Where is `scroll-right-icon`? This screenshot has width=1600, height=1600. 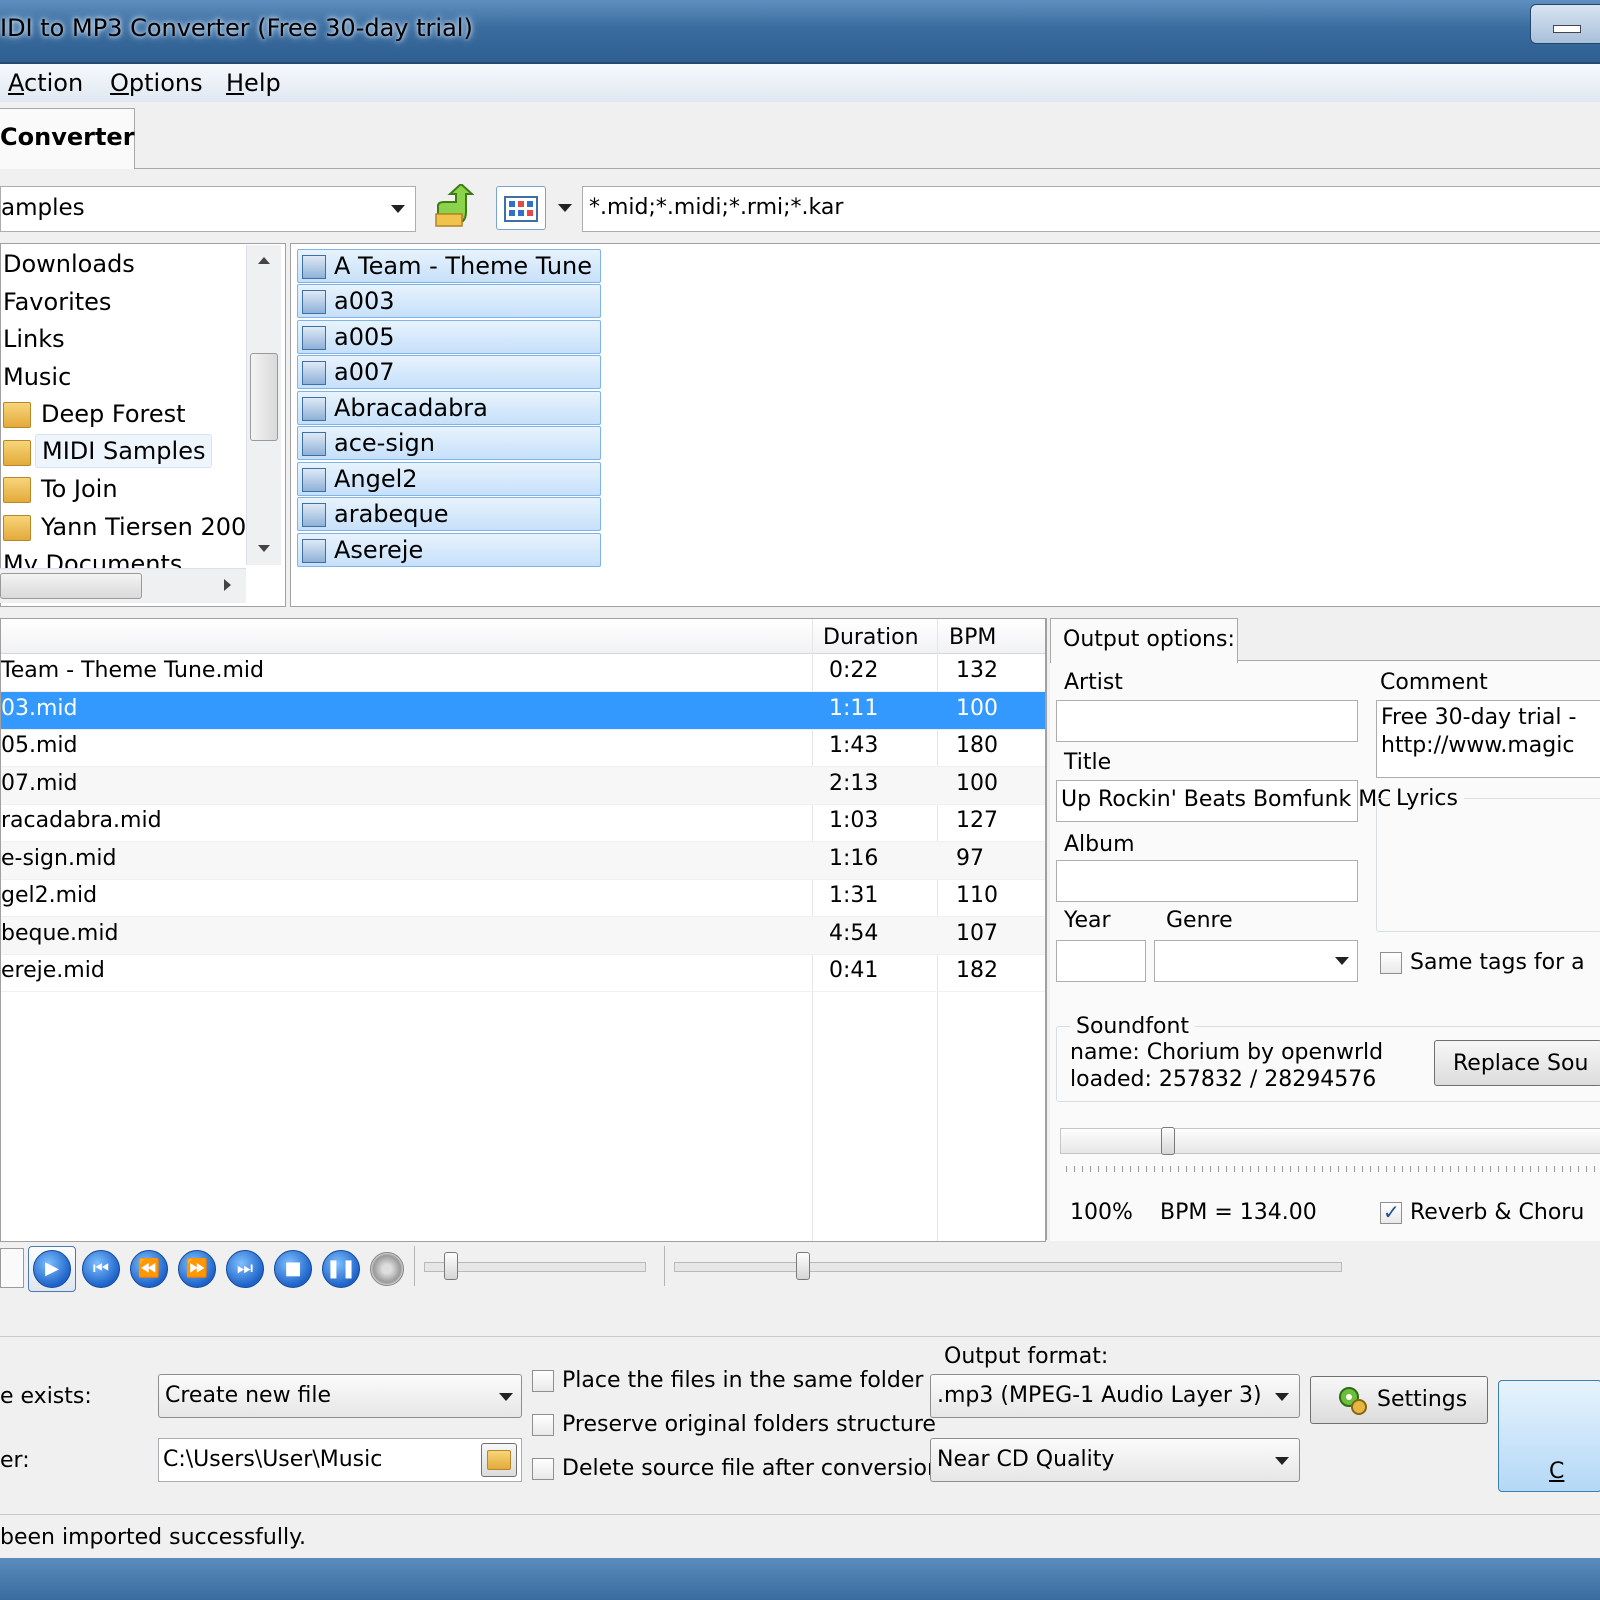 scroll-right-icon is located at coordinates (227, 585).